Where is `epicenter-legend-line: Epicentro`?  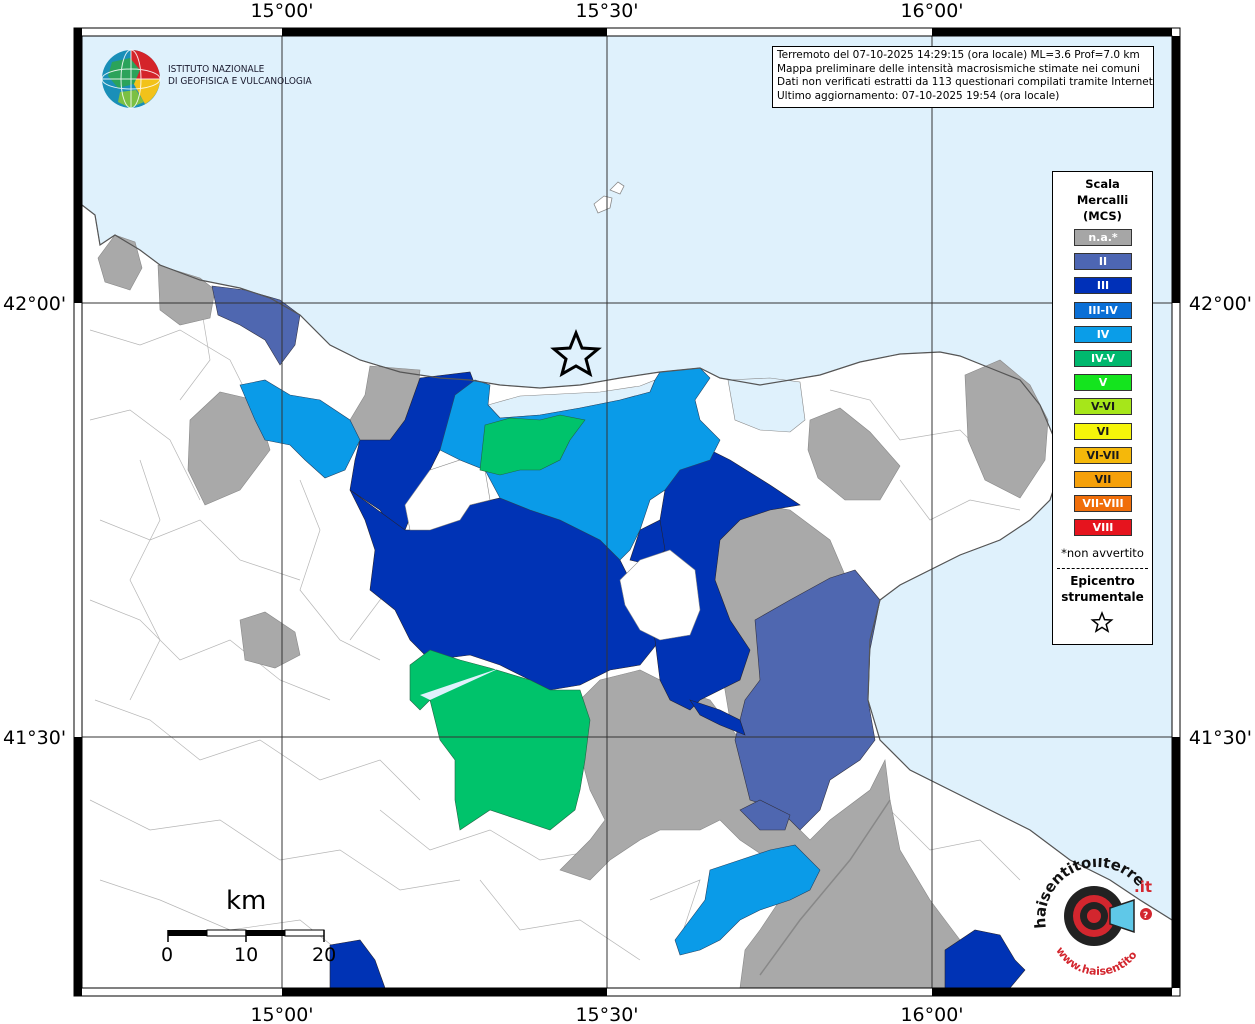
epicenter-legend-line: Epicentro is located at coordinates (1102, 581).